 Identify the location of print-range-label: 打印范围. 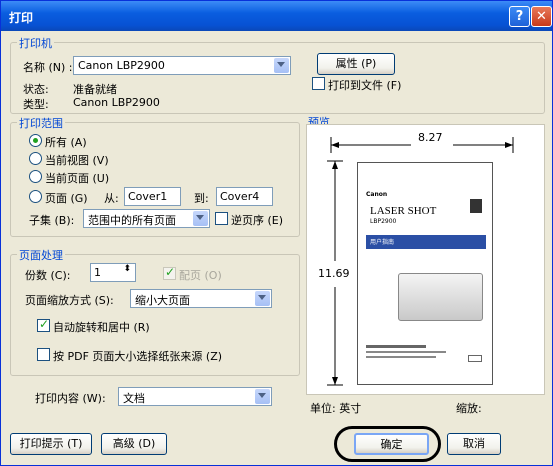
(41, 123).